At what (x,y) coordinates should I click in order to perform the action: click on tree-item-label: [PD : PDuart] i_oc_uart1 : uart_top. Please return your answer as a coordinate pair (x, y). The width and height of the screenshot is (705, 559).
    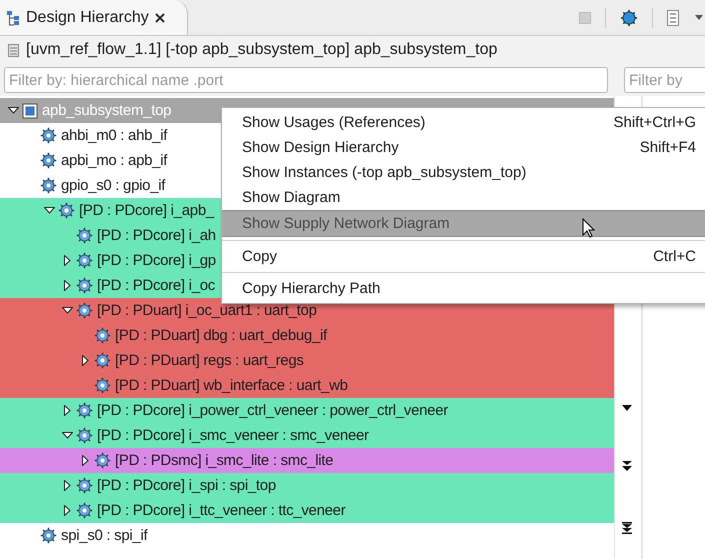
    Looking at the image, I should click on (207, 310).